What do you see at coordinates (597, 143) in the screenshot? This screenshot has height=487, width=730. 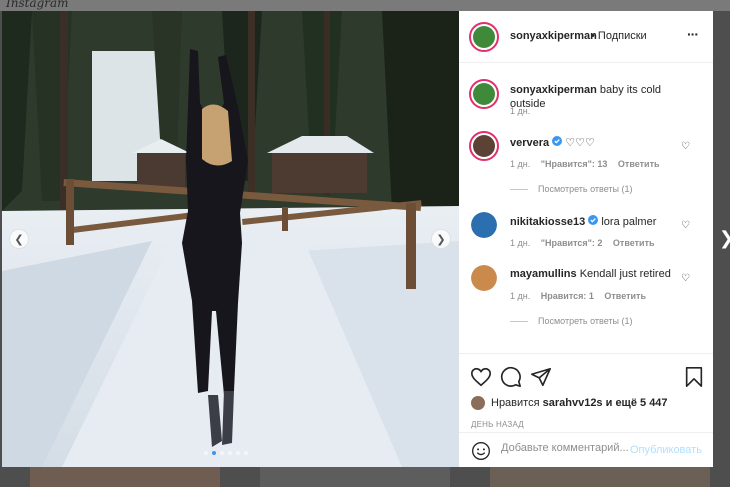 I see `comment-item: ververa ♡♡♡` at bounding box center [597, 143].